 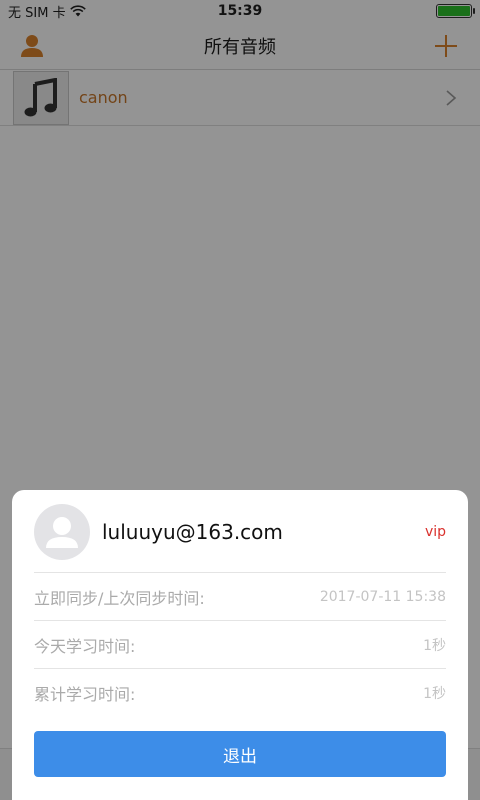 I want to click on today-study-row: 今天学习时间: 1秒, so click(x=240, y=644).